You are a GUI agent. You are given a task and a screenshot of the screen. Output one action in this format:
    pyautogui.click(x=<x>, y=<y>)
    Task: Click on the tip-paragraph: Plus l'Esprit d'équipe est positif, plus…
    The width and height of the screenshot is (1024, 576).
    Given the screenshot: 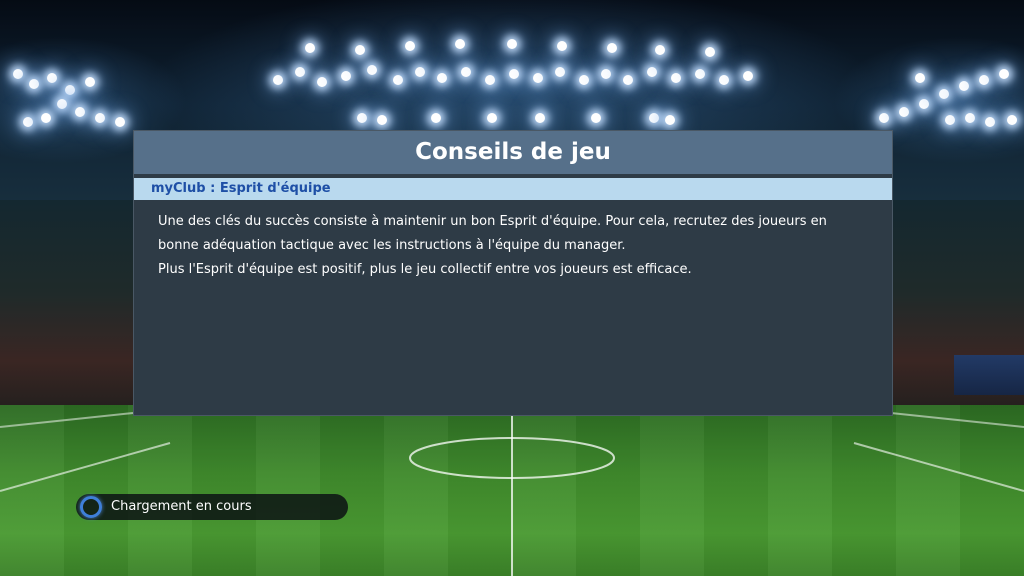 What is the action you would take?
    pyautogui.click(x=425, y=269)
    